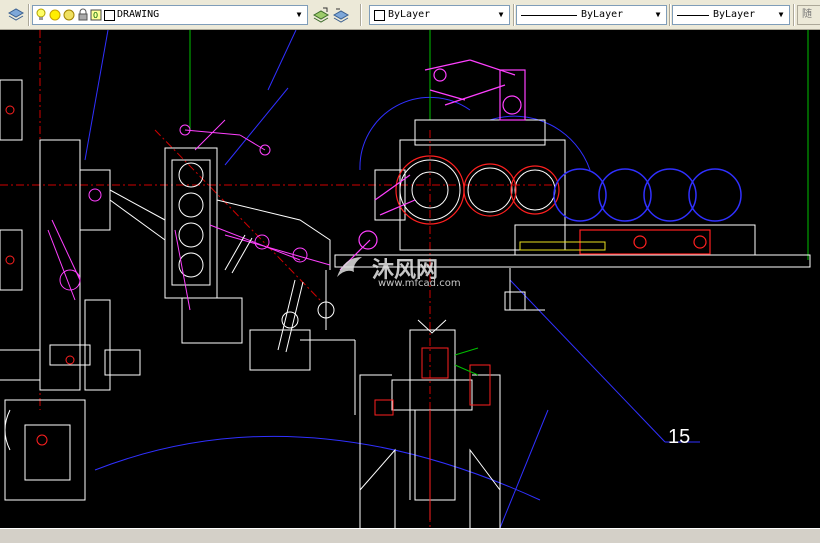 This screenshot has width=820, height=543. What do you see at coordinates (138, 14) in the screenshot?
I see `layer-name: DRAWING` at bounding box center [138, 14].